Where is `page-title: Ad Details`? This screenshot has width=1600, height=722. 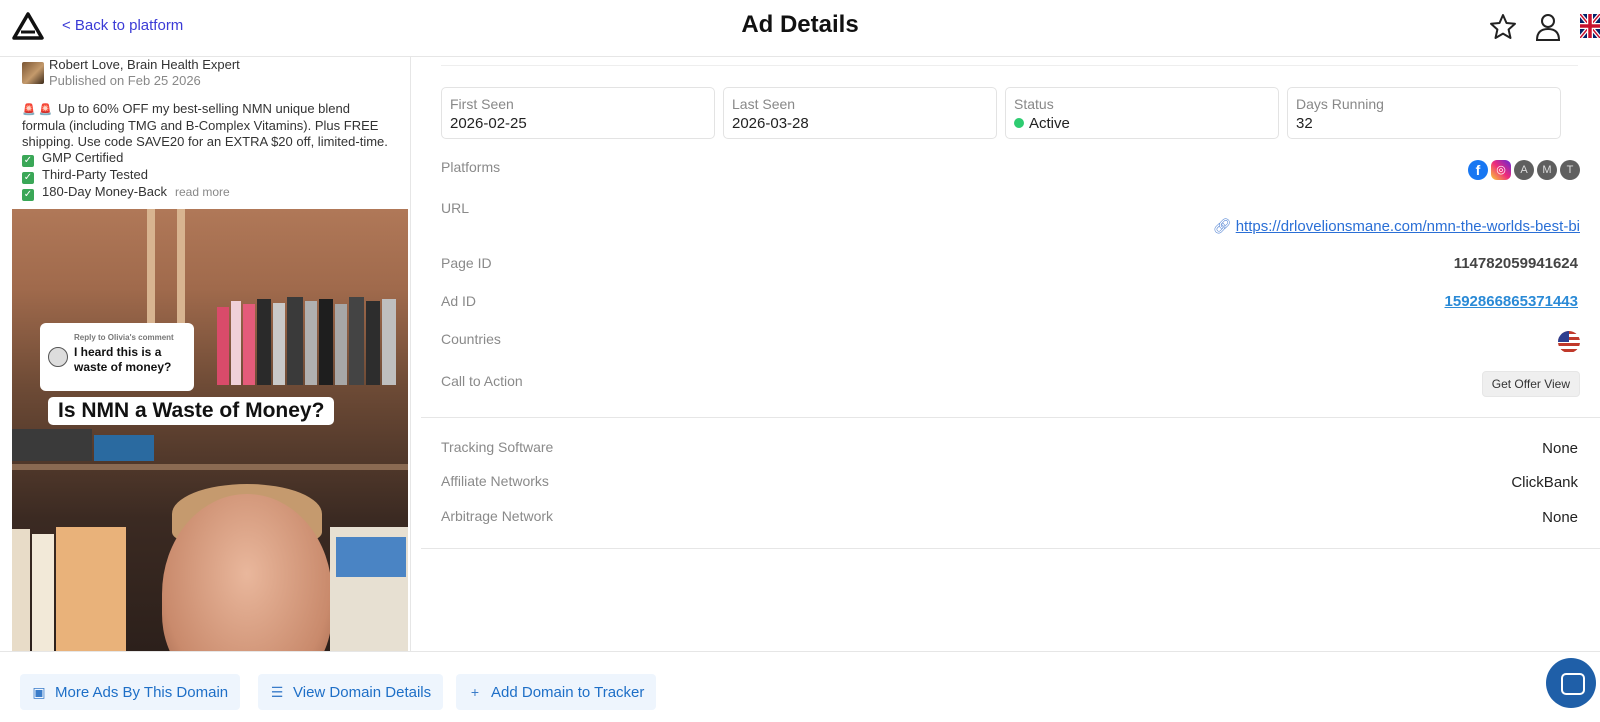
page-title: Ad Details is located at coordinates (800, 24).